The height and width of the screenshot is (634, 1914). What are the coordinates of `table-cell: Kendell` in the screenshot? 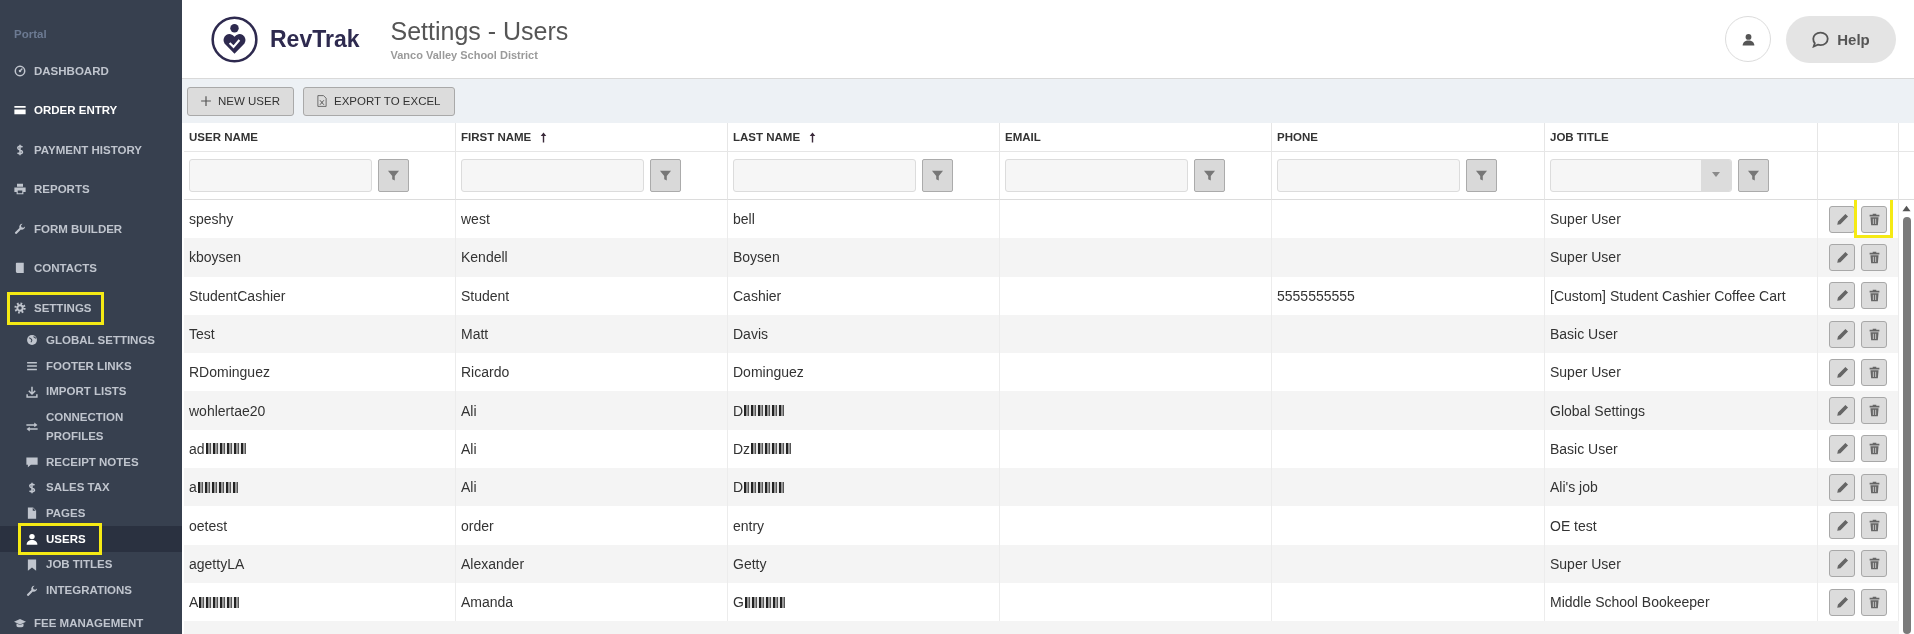 It's located at (592, 257).